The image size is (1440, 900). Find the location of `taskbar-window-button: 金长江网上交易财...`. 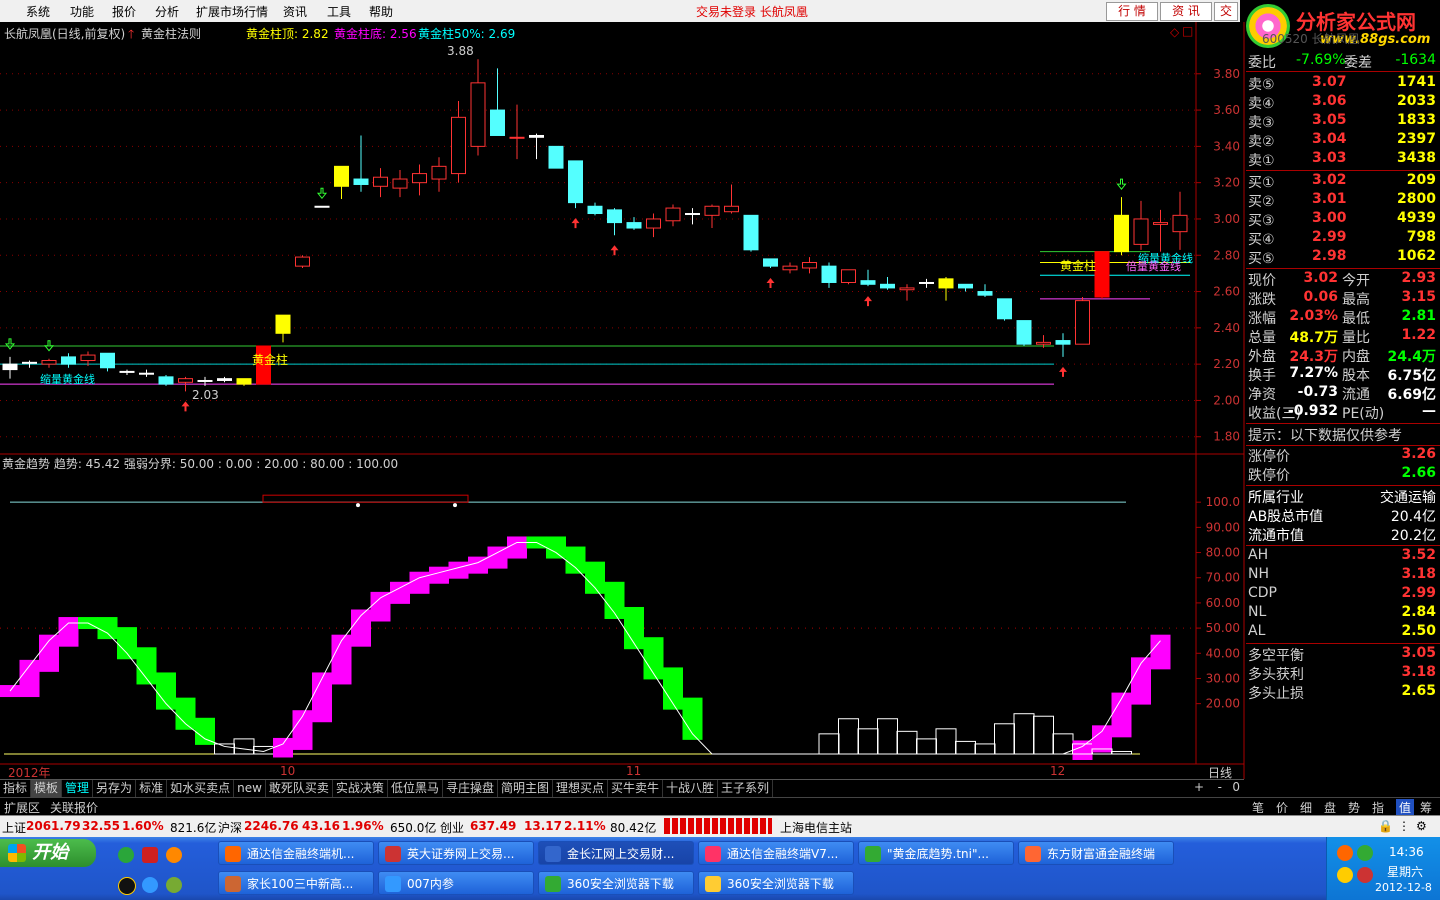

taskbar-window-button: 金长江网上交易财... is located at coordinates (616, 853).